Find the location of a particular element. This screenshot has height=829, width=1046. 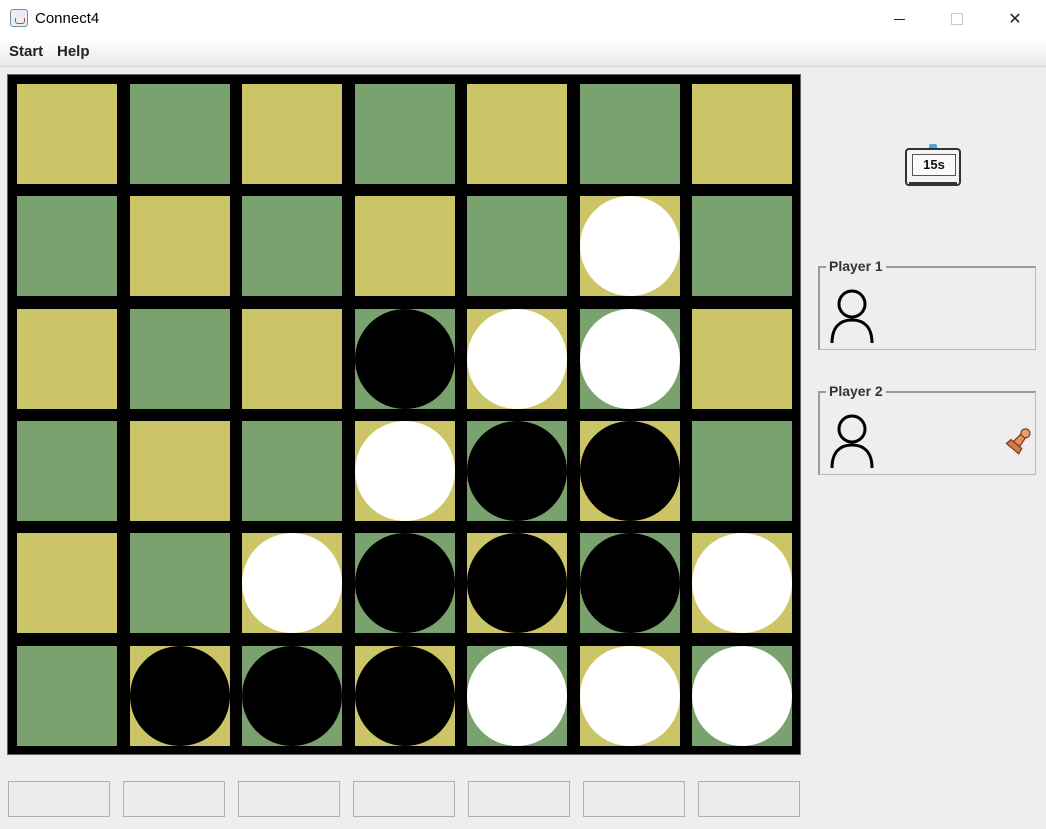

java-app-icon is located at coordinates (19, 18).